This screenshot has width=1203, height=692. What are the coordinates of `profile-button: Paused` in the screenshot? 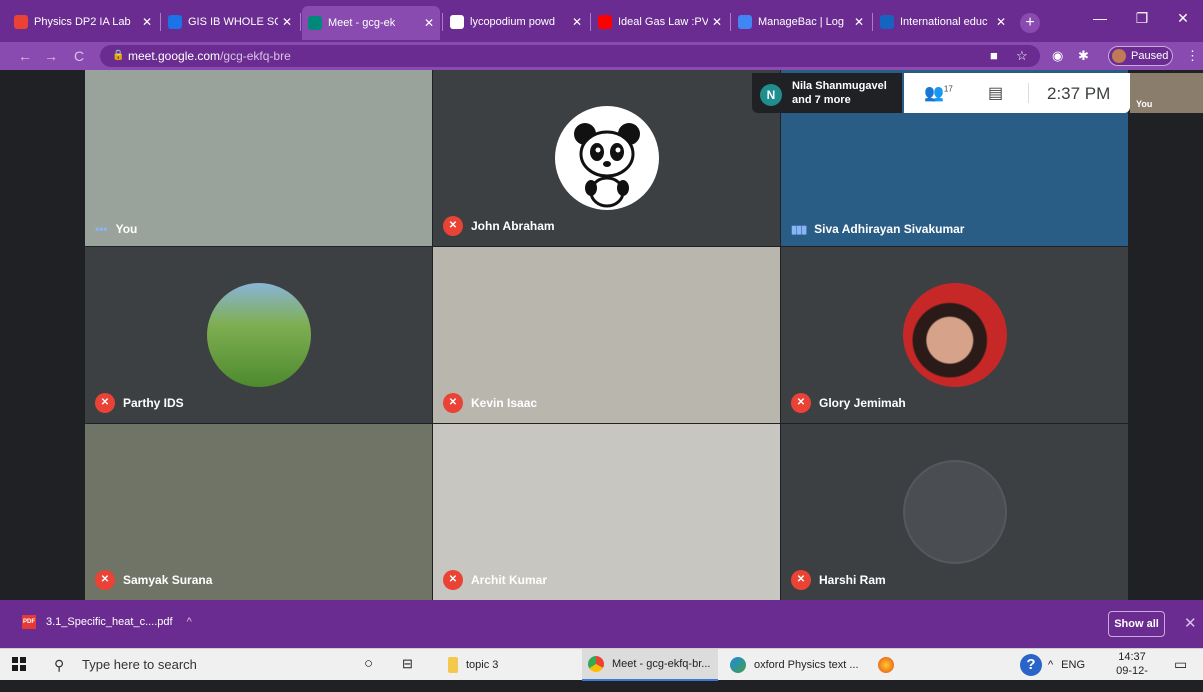 It's located at (1140, 56).